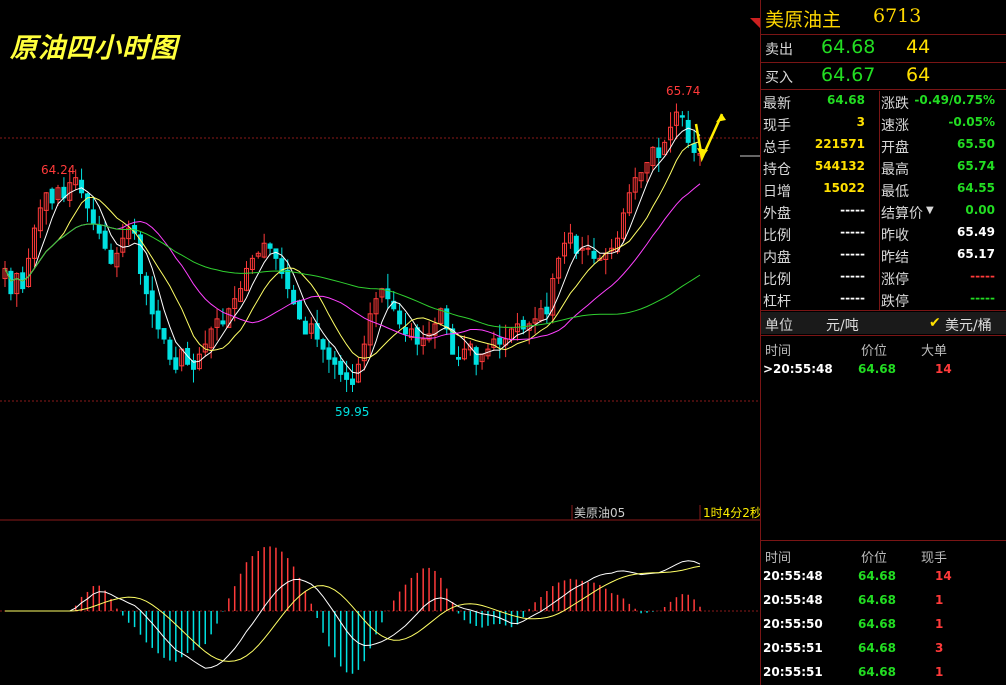 The height and width of the screenshot is (685, 1006). I want to click on unit-option-cny: 元/吨, so click(842, 325).